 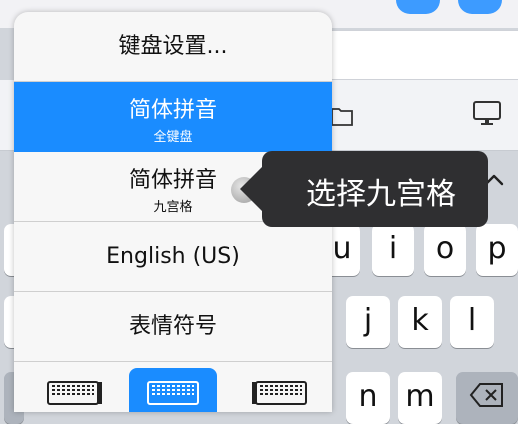 What do you see at coordinates (173, 393) in the screenshot?
I see `keyboard-full-icon` at bounding box center [173, 393].